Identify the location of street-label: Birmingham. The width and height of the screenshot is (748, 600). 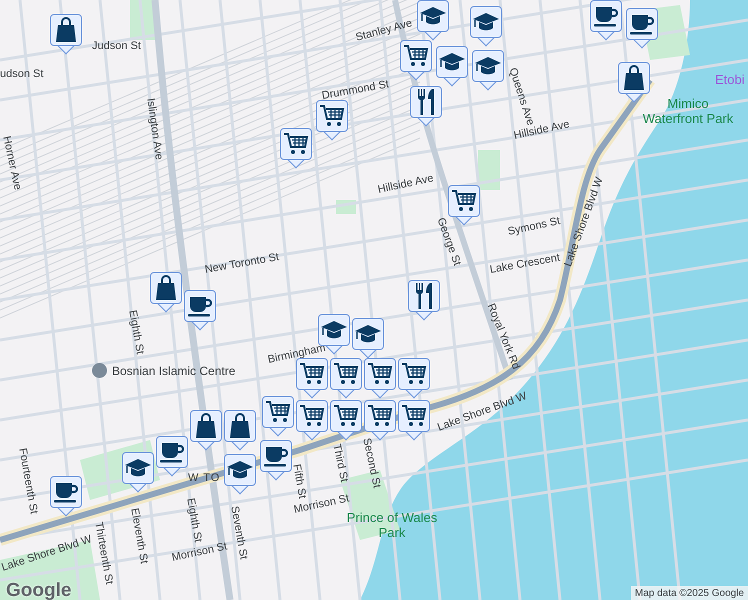
(297, 354).